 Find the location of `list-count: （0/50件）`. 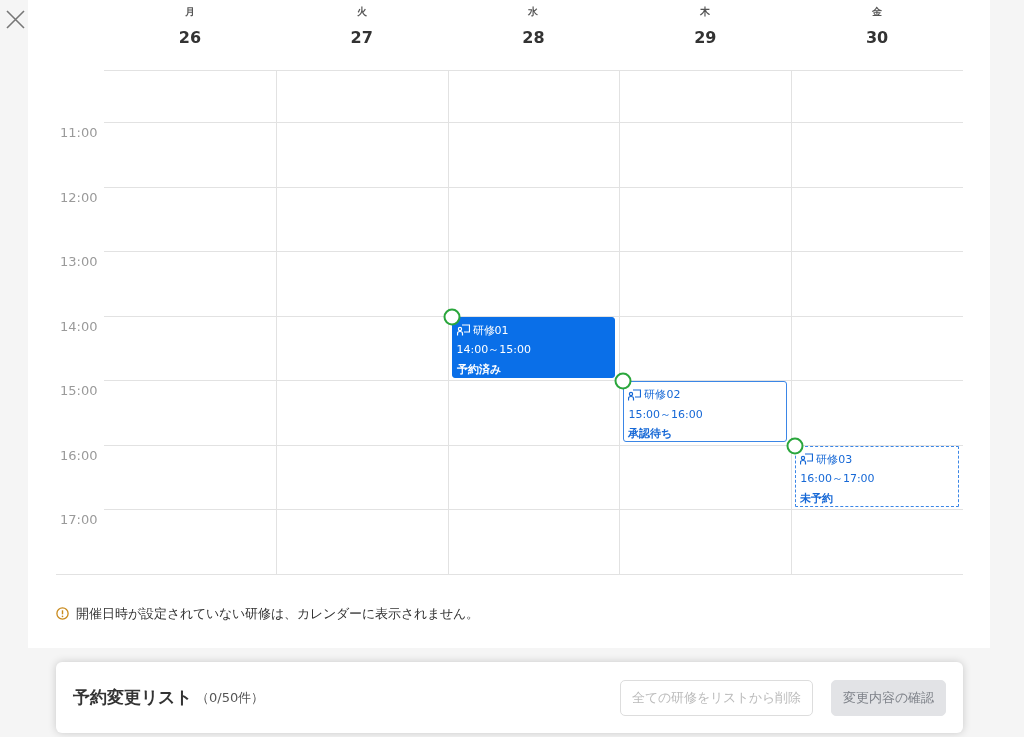

list-count: （0/50件） is located at coordinates (230, 697).